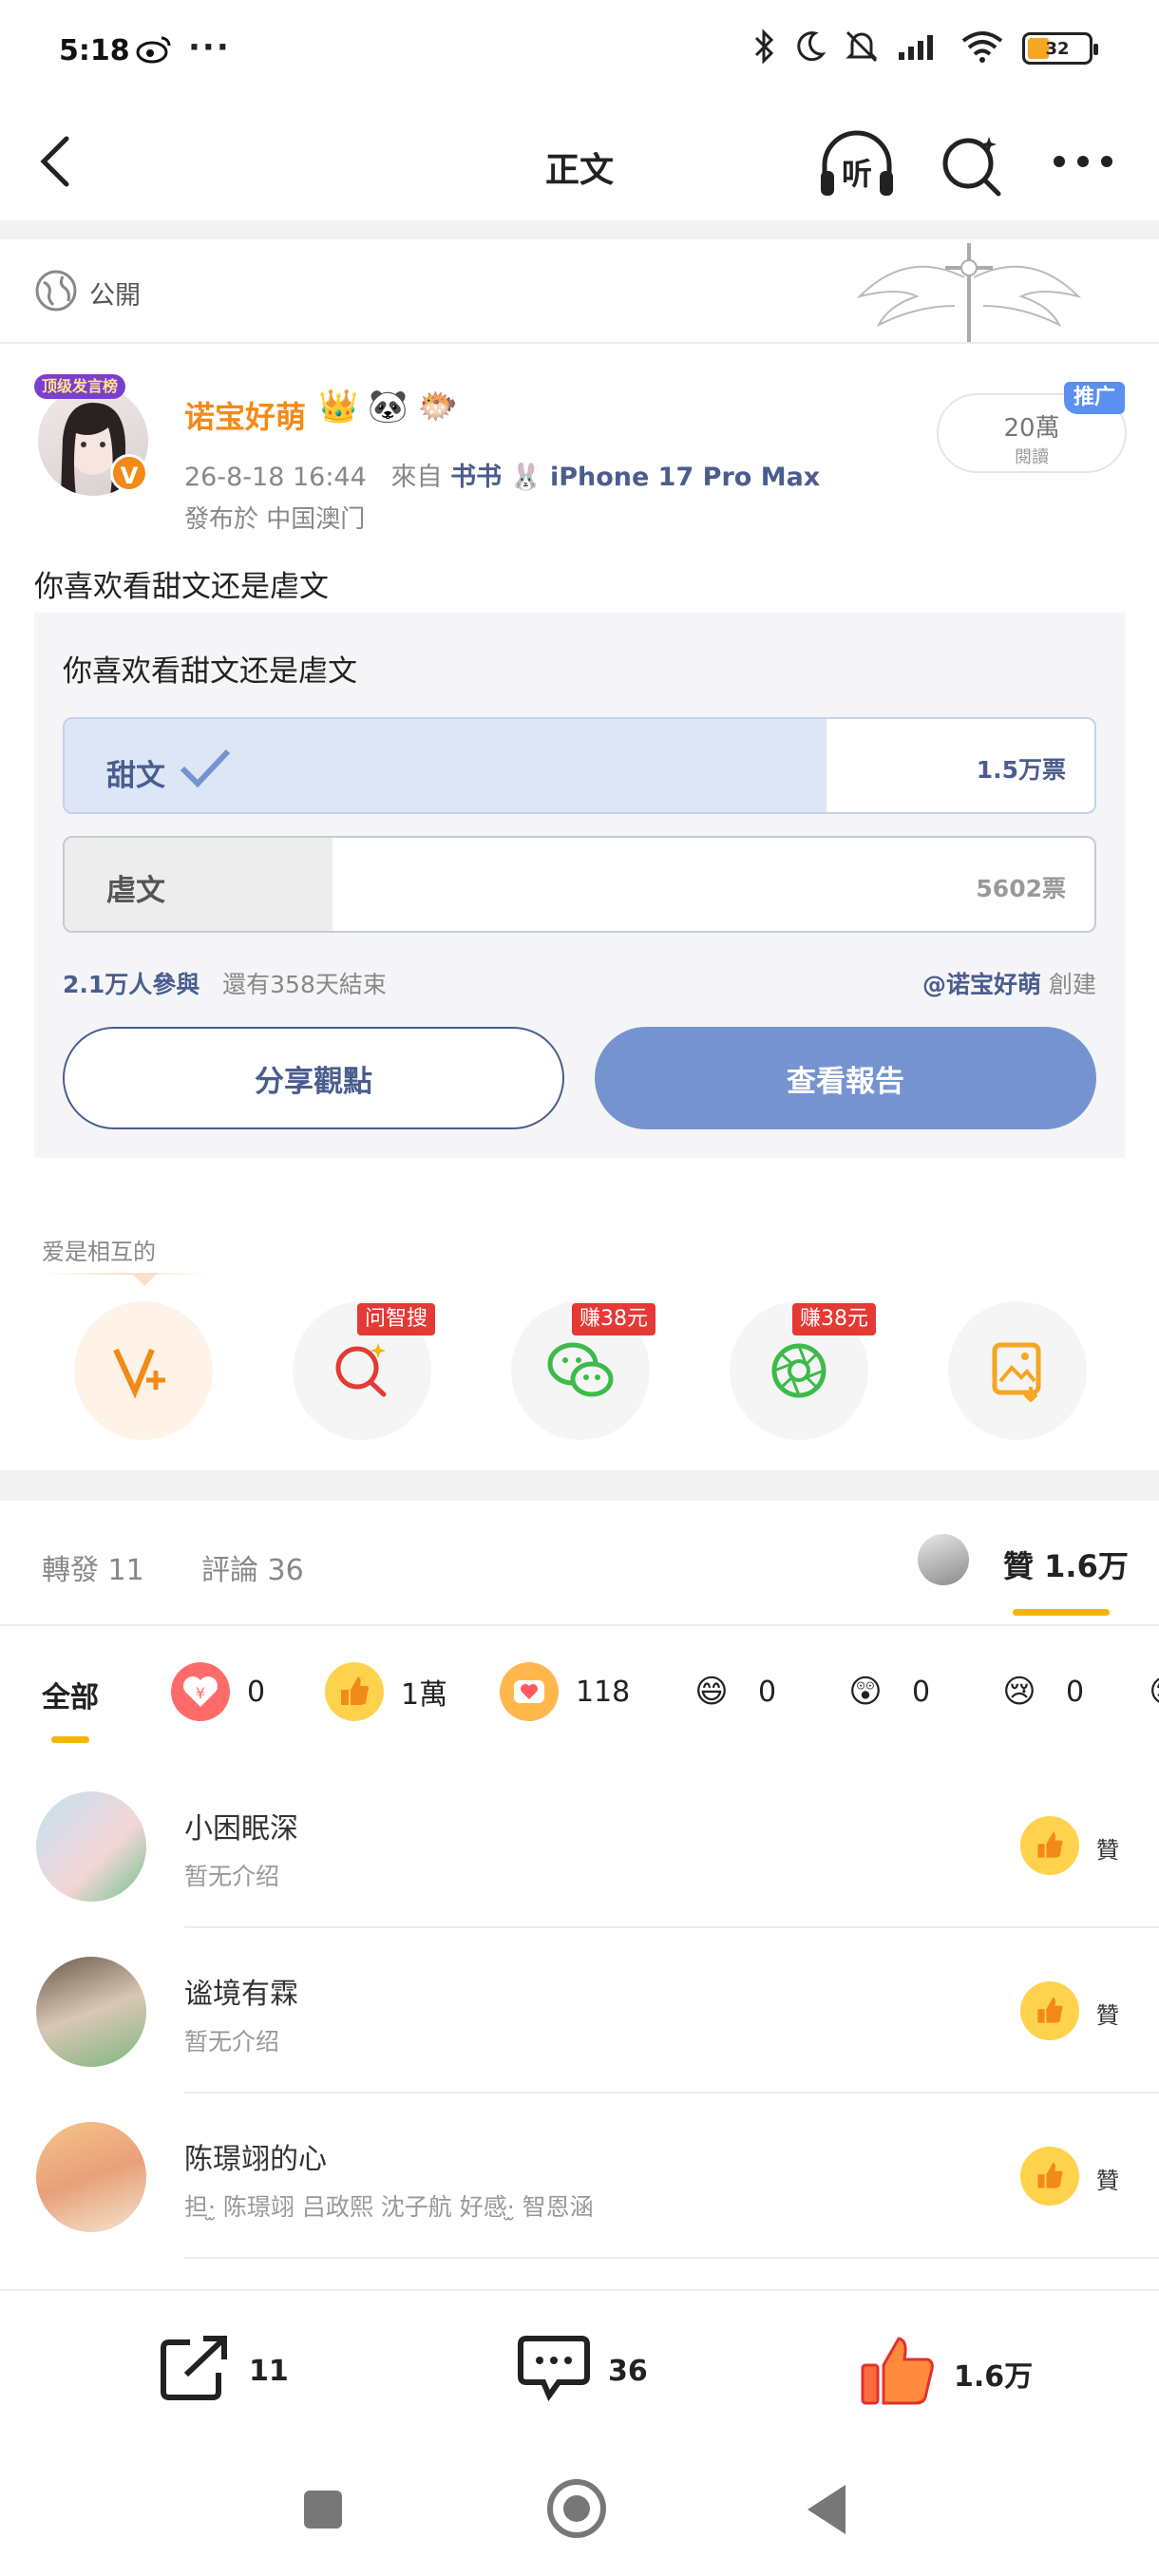 This screenshot has height=2576, width=1159. Describe the element at coordinates (144, 1279) in the screenshot. I see `share-caret` at that location.